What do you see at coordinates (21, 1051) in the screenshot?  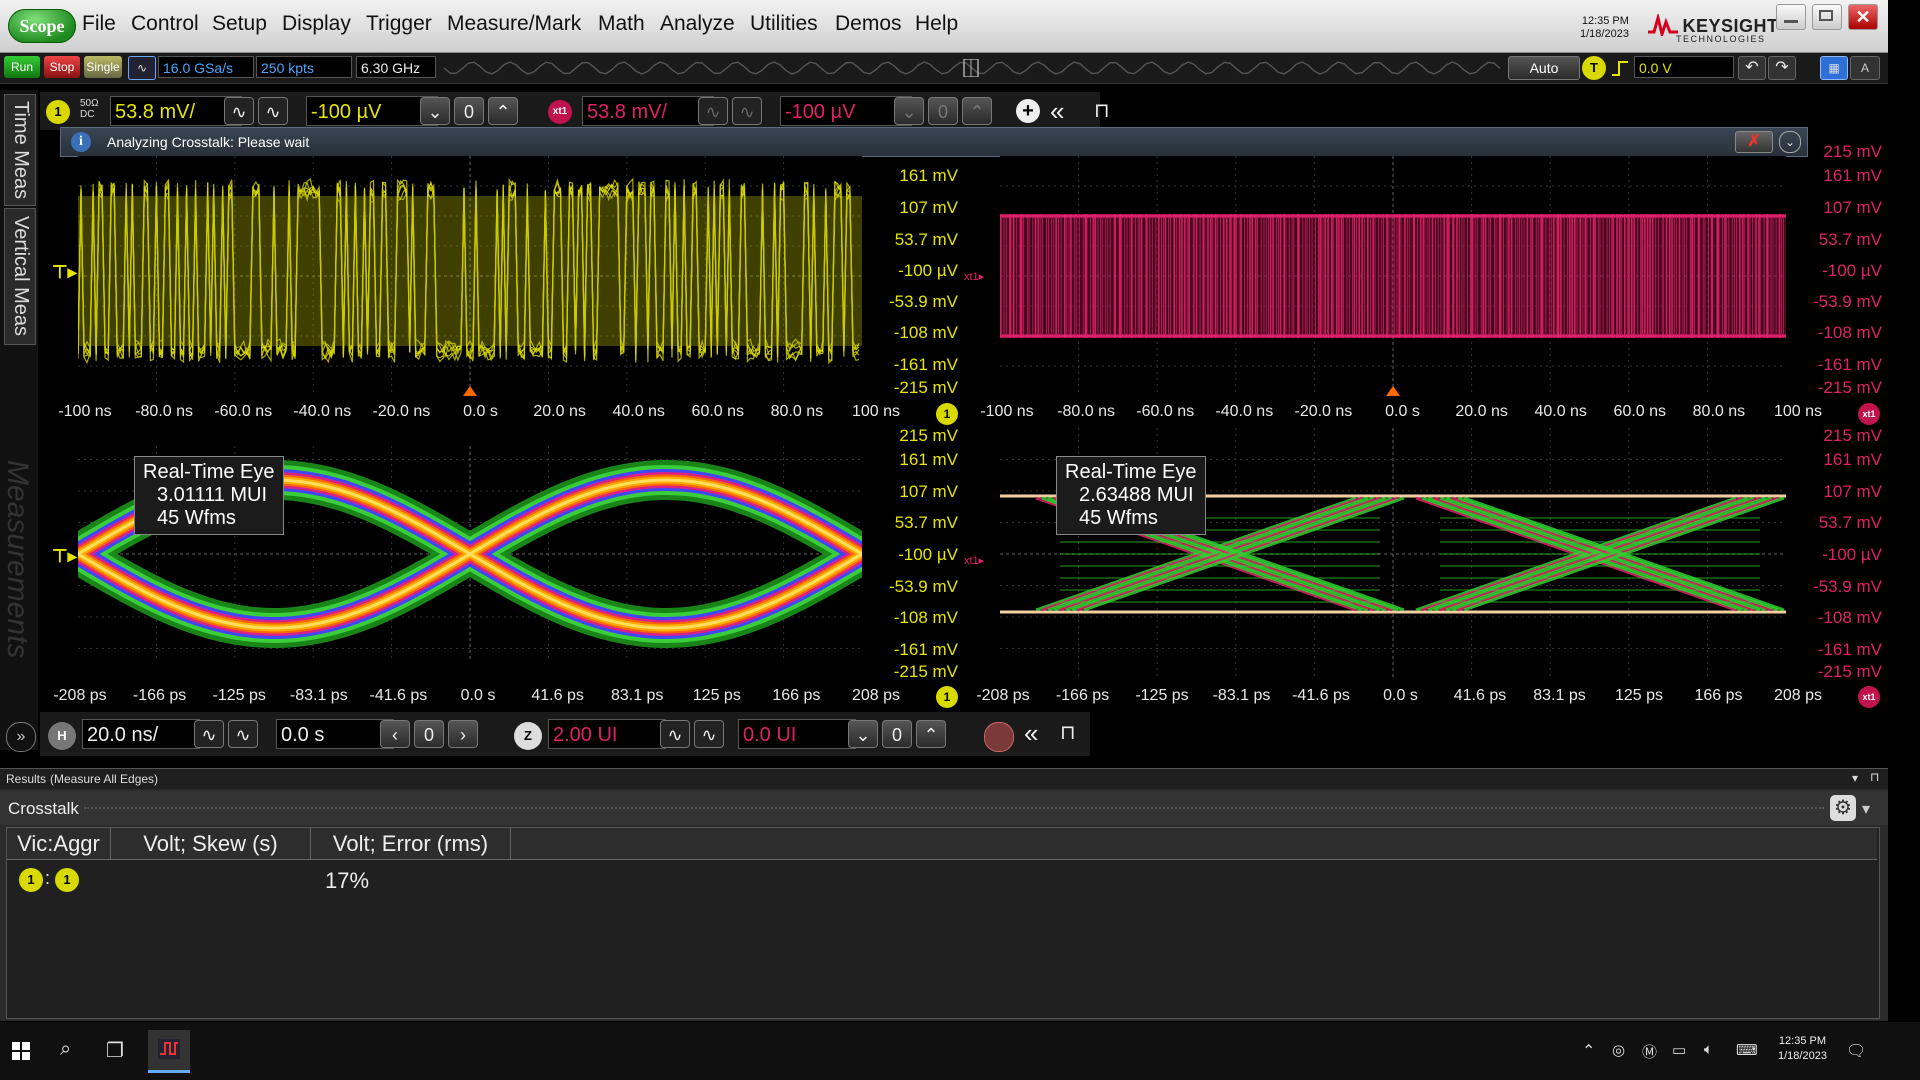 I see `windows-start-icon` at bounding box center [21, 1051].